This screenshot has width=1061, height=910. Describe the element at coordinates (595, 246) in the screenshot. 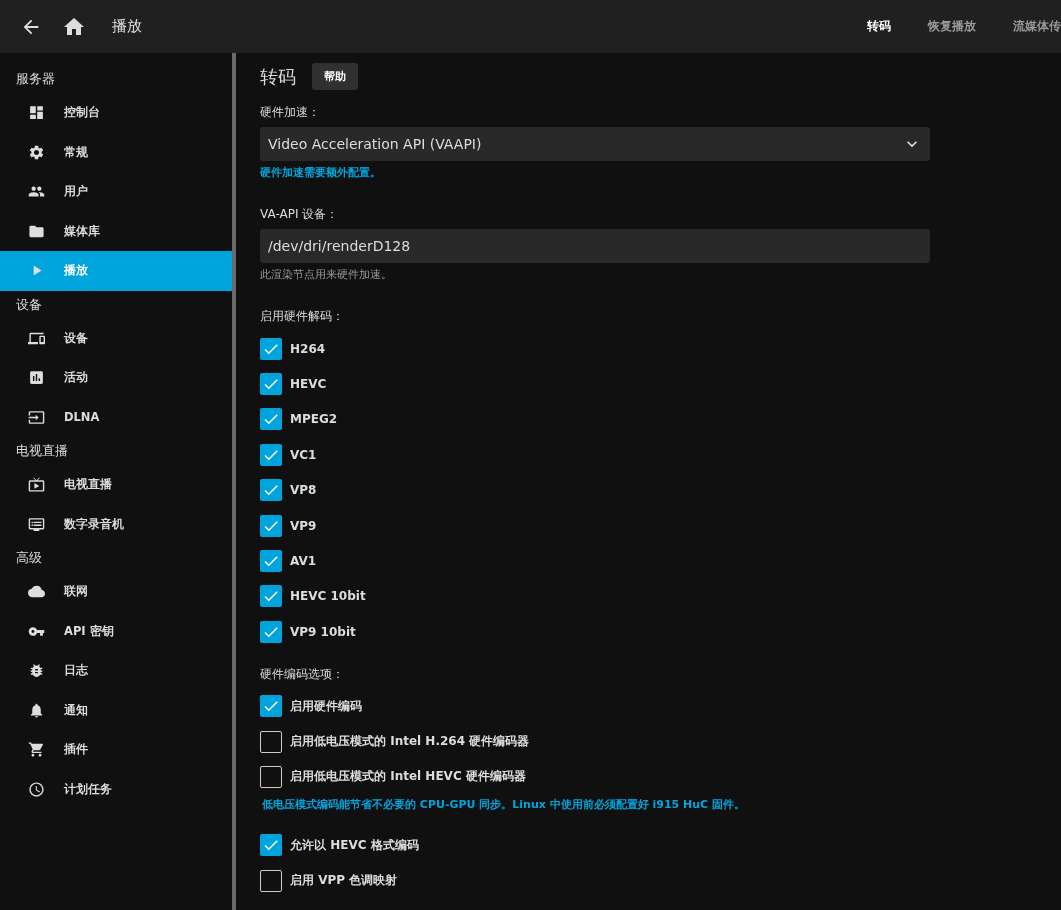

I see `input-field: /dev/dri/renderD128` at that location.